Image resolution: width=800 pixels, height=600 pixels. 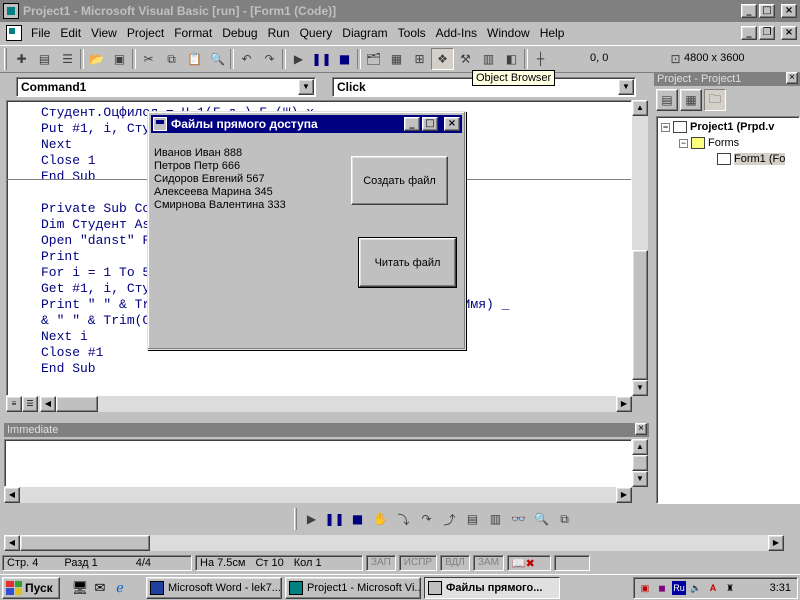 What do you see at coordinates (56, 145) in the screenshot?
I see `code-line: Next` at bounding box center [56, 145].